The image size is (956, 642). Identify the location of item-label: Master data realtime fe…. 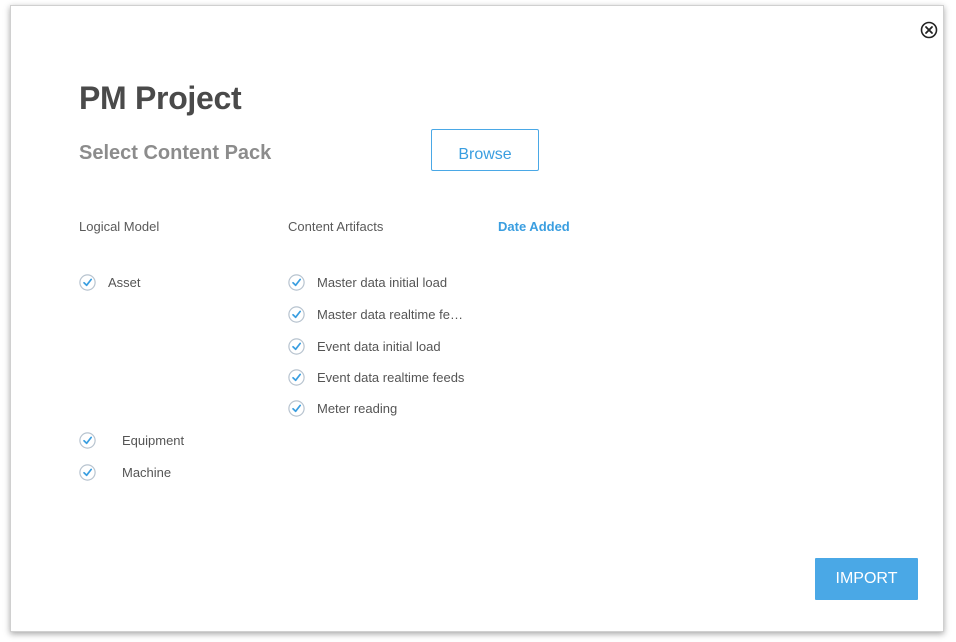
(390, 314).